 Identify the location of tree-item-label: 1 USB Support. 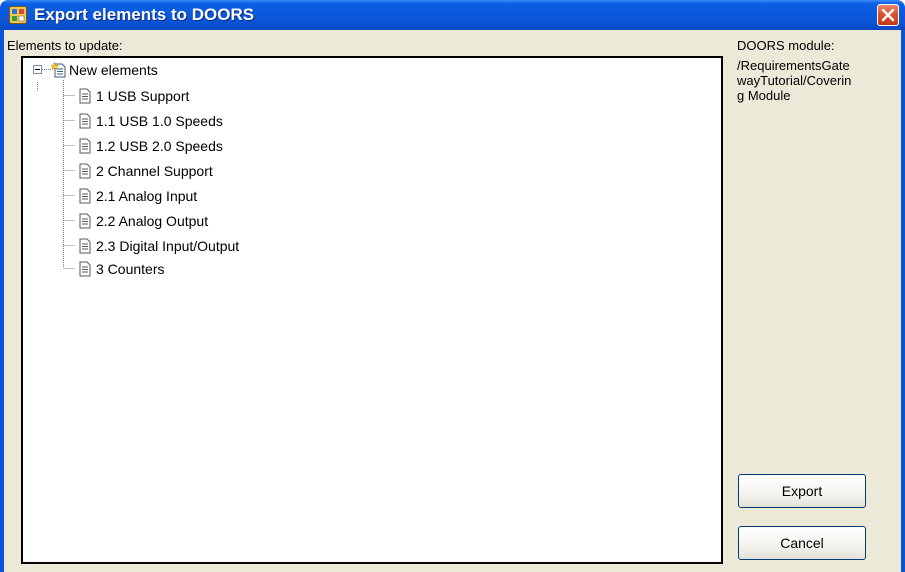
(143, 96).